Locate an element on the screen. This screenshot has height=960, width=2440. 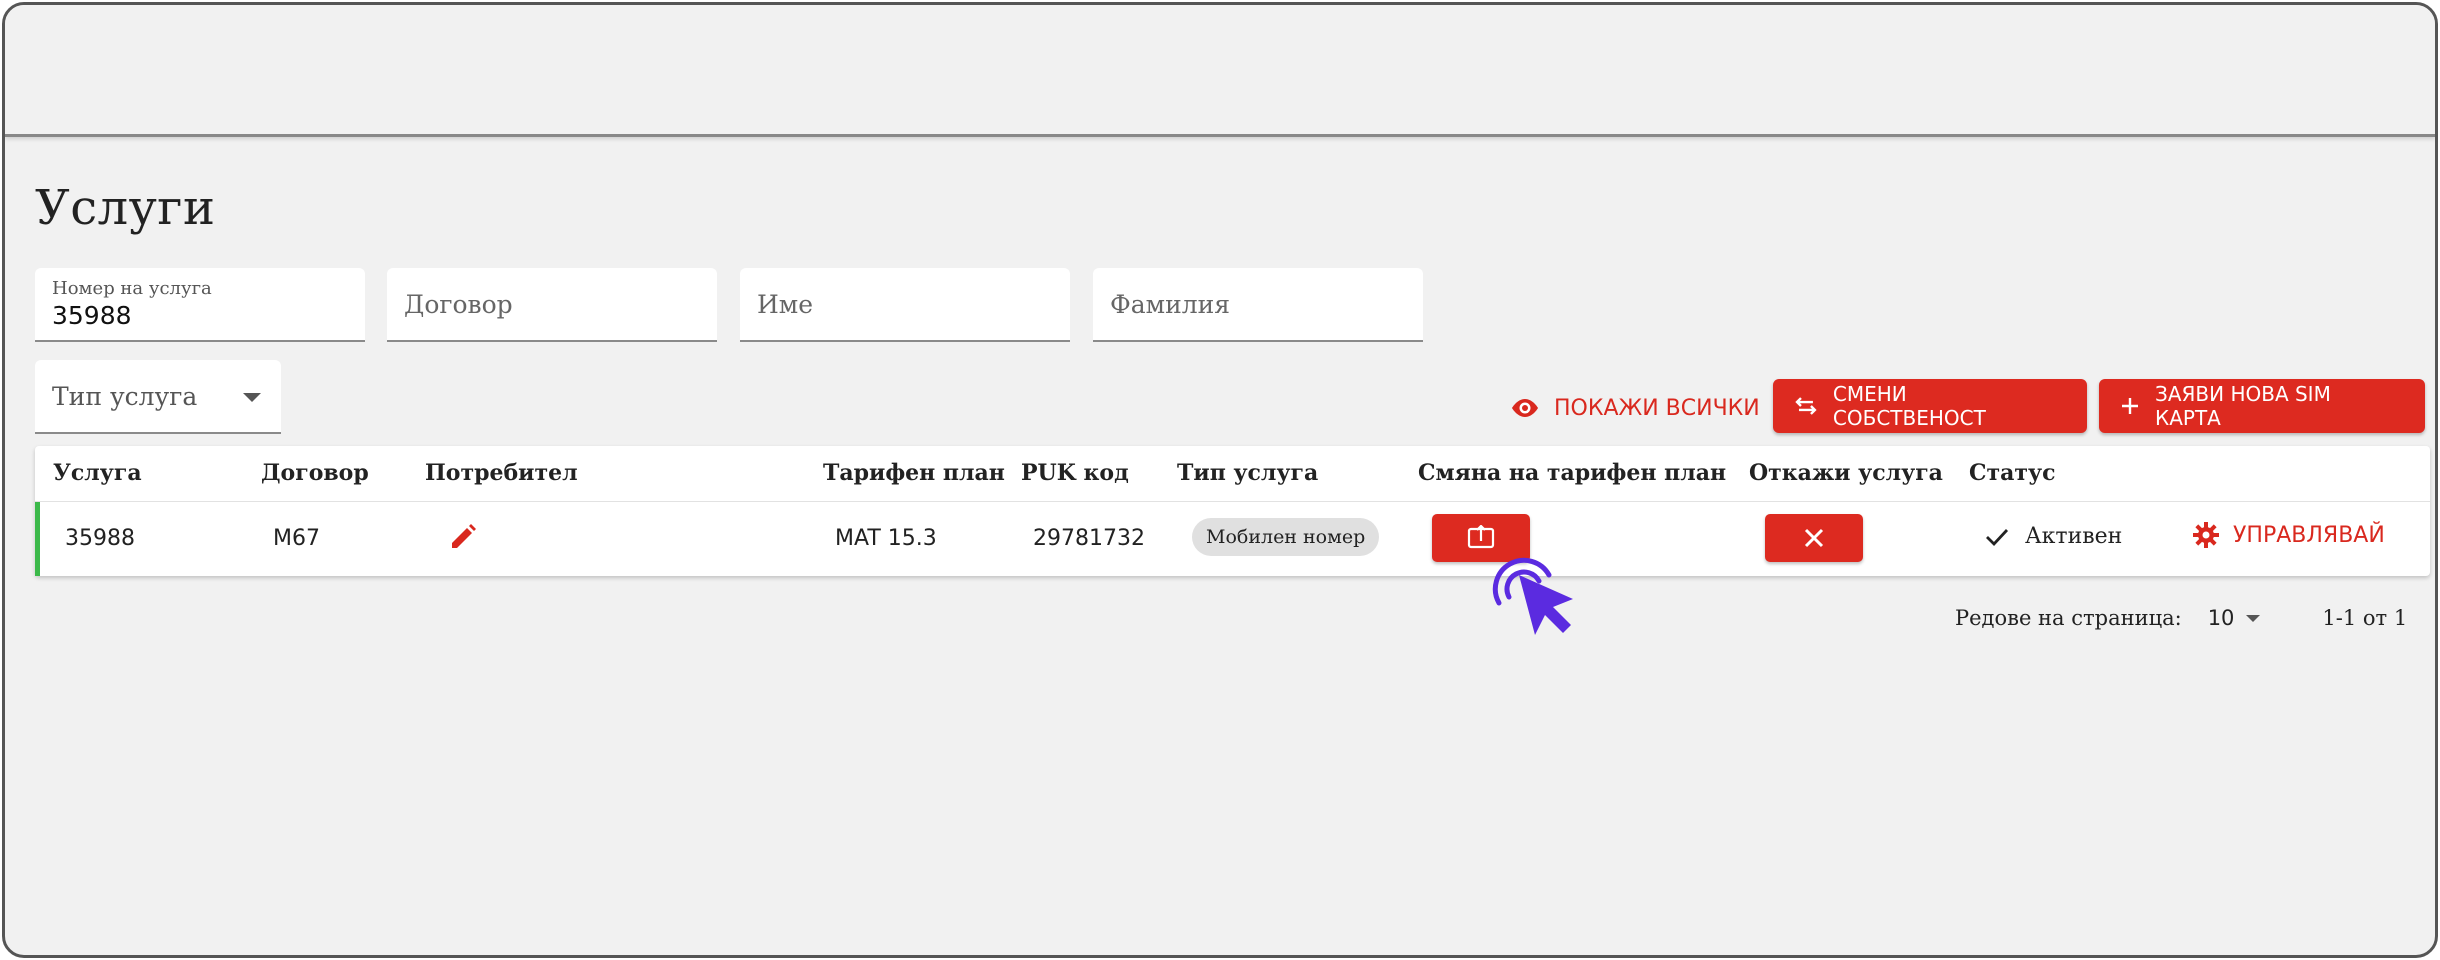
request-sim-button: ЗАЯВИ НОВА SIM КАРТА is located at coordinates (2262, 406).